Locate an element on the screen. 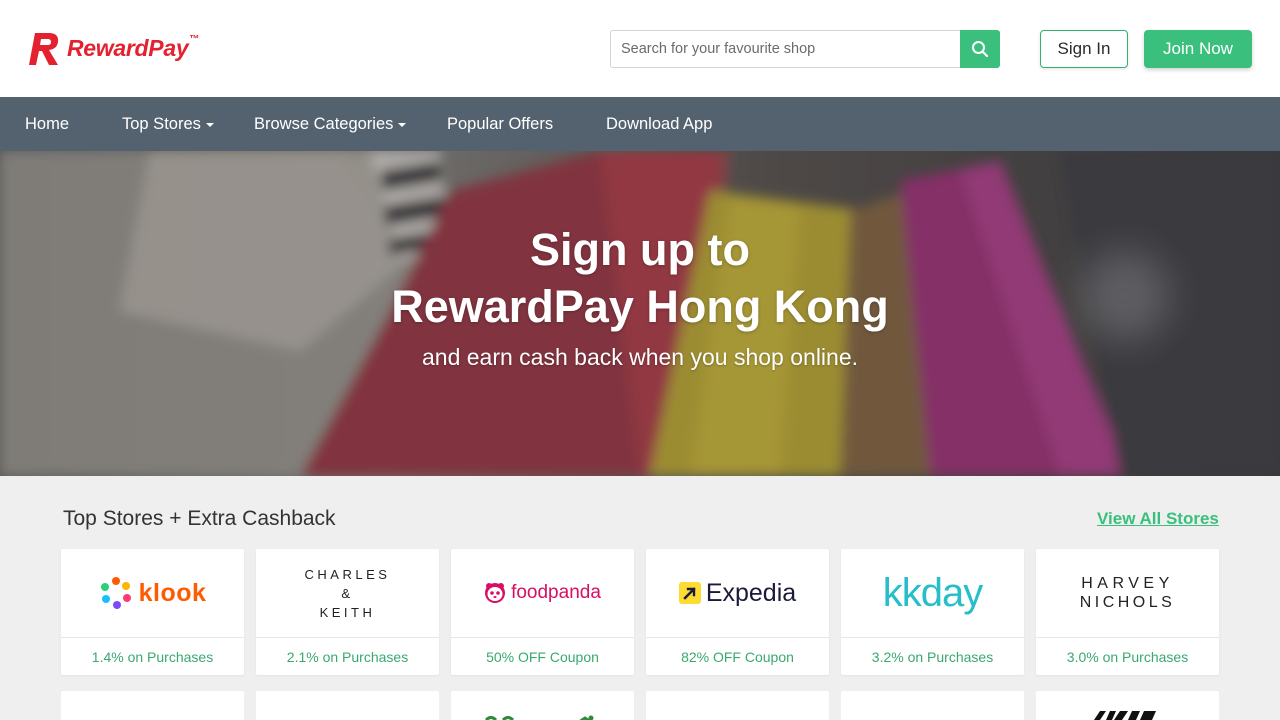  nav-item-label: Download App is located at coordinates (659, 123).